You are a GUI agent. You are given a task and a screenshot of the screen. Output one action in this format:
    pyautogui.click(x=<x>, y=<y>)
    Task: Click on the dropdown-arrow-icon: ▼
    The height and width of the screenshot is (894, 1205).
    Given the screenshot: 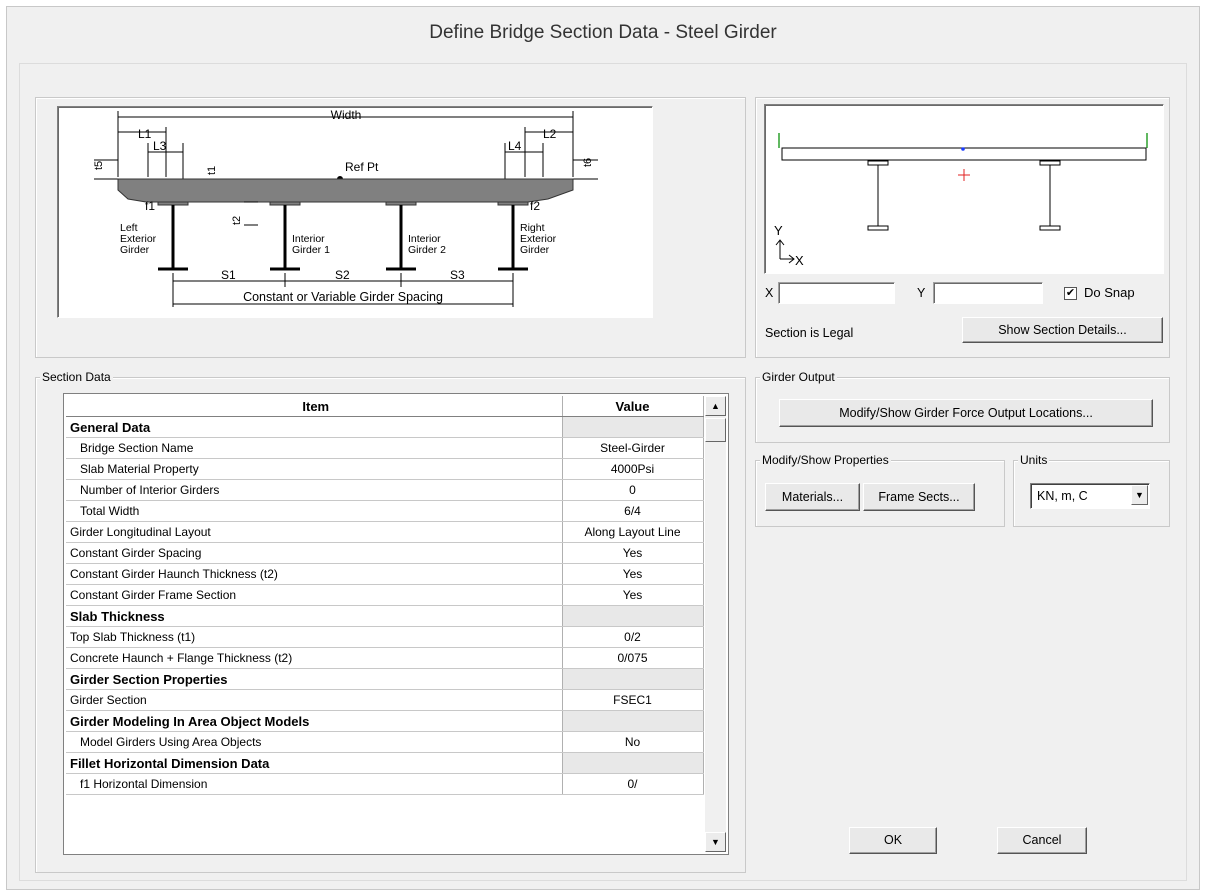 What is the action you would take?
    pyautogui.click(x=1139, y=495)
    